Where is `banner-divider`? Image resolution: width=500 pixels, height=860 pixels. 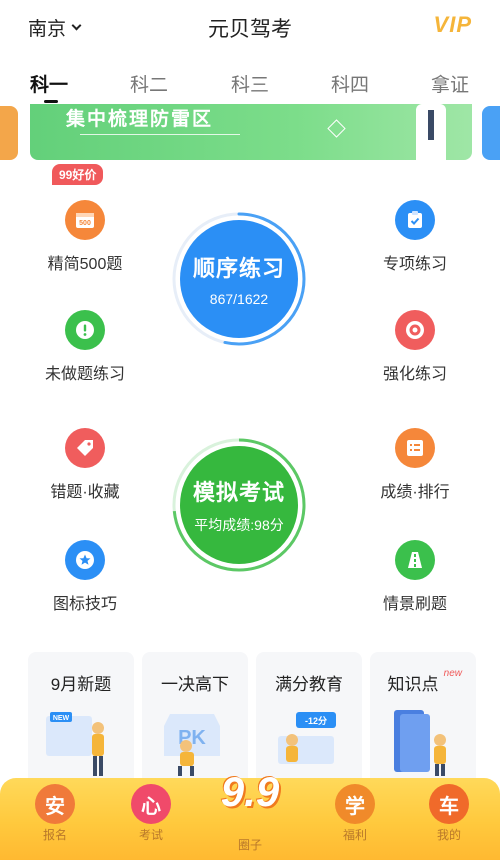 banner-divider is located at coordinates (160, 134).